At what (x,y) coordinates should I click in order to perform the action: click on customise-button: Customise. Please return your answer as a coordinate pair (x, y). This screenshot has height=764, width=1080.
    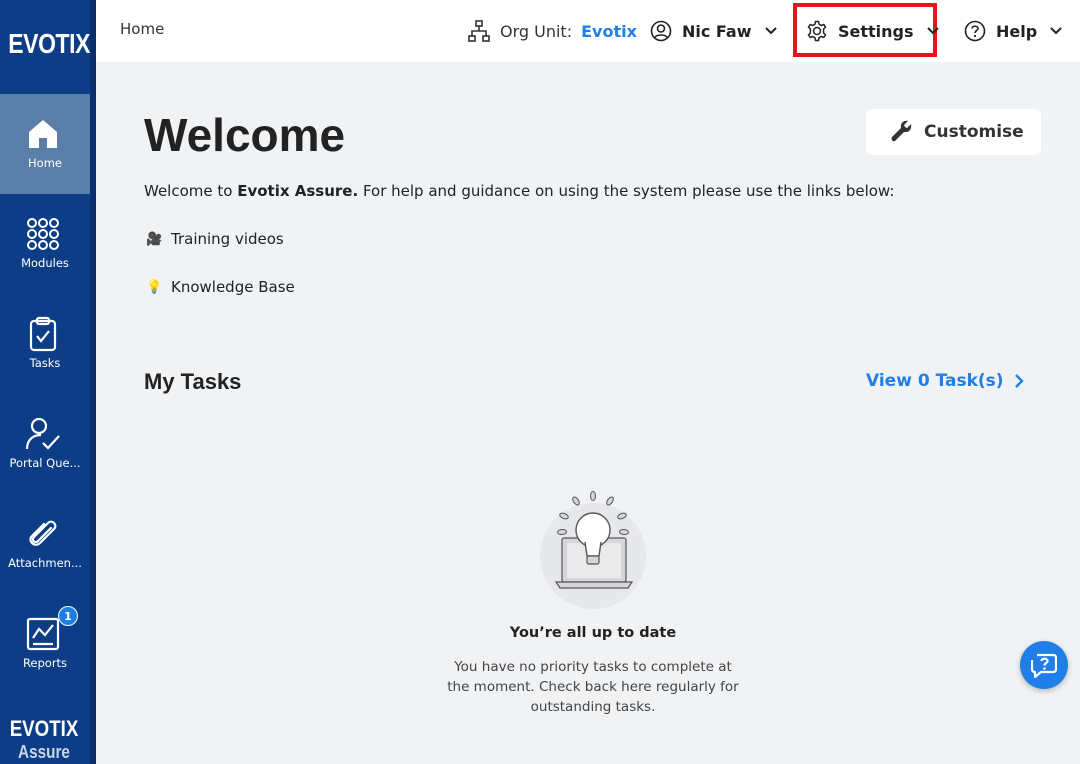
    Looking at the image, I should click on (953, 132).